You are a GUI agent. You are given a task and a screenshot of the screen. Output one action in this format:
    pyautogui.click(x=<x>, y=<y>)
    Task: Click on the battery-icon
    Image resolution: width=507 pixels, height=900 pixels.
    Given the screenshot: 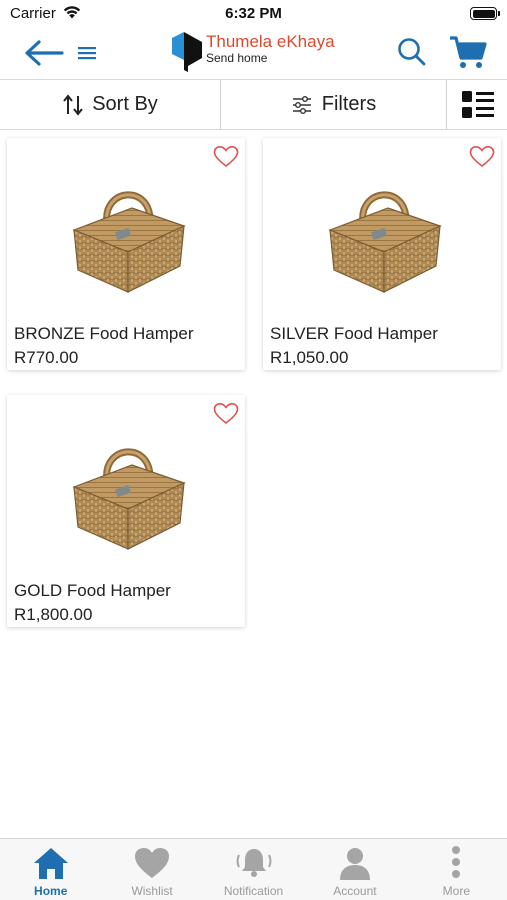 What is the action you would take?
    pyautogui.click(x=485, y=13)
    